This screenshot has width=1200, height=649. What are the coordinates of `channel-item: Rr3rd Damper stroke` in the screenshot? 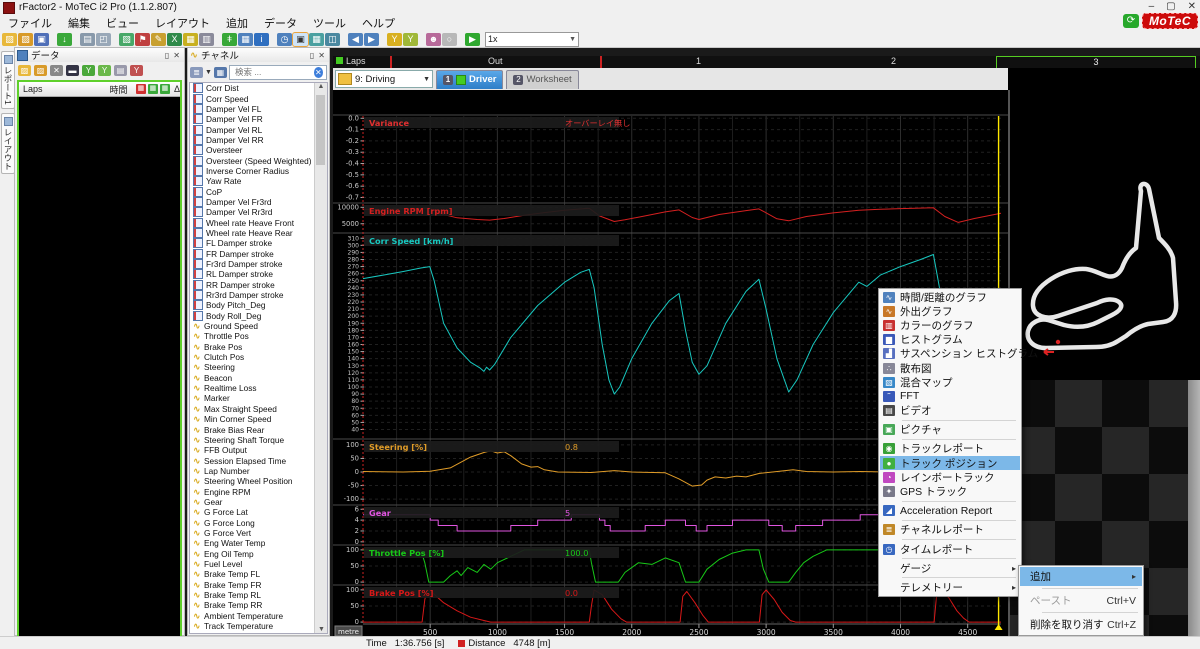 It's located at (258, 295).